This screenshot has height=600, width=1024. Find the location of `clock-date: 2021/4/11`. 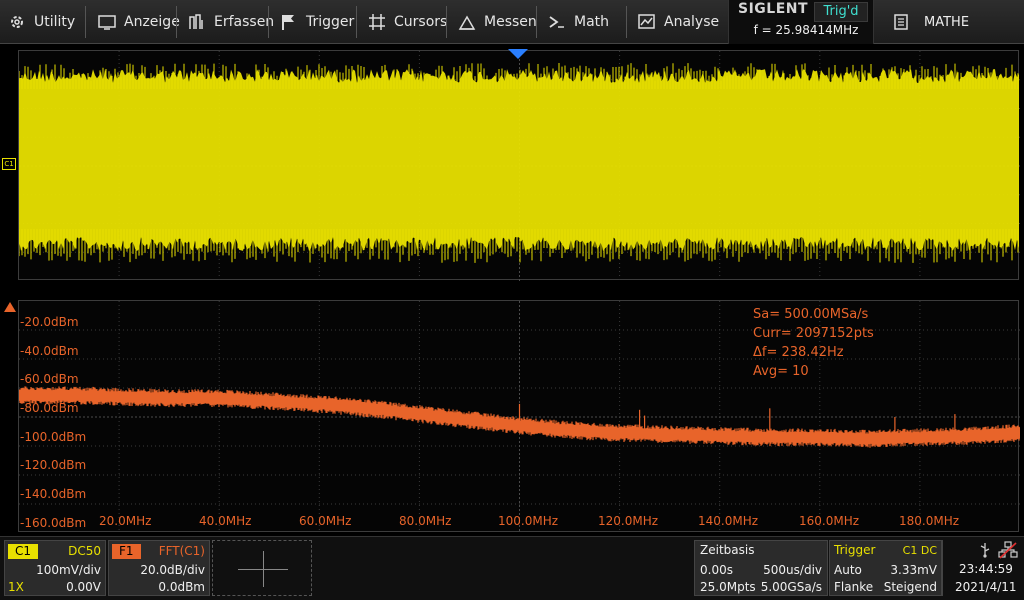

clock-date: 2021/4/11 is located at coordinates (986, 587).